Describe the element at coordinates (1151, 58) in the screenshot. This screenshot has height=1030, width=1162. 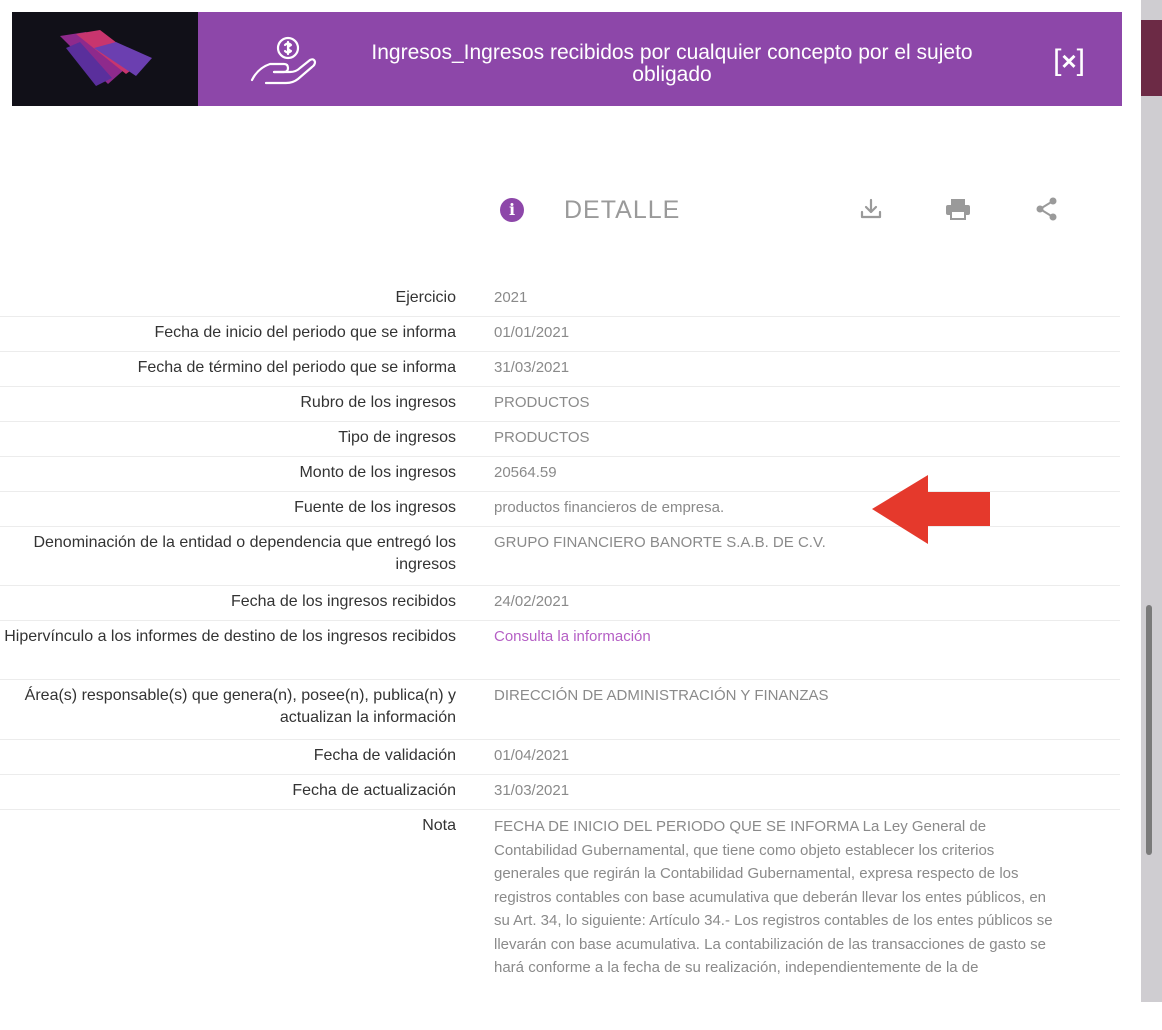
I see `background-page-accent` at that location.